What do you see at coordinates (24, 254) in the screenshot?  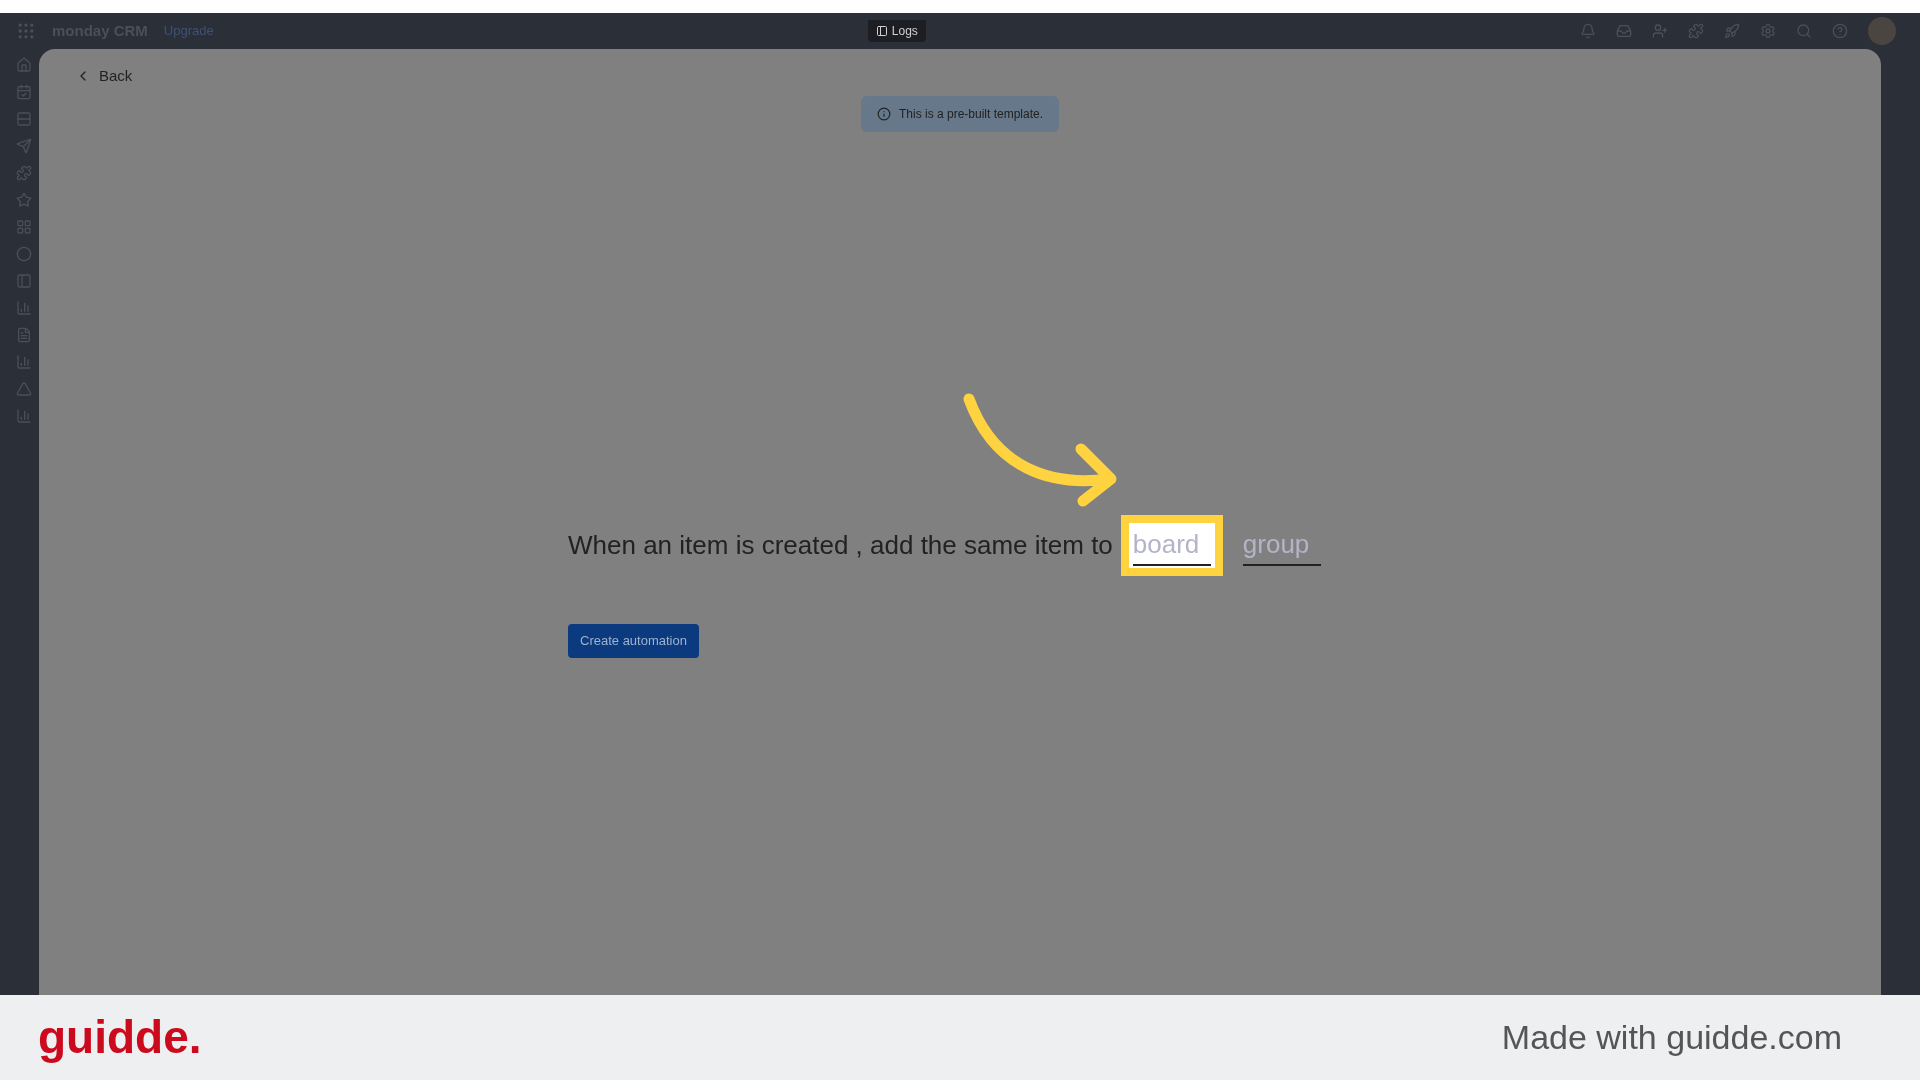 I see `circle-icon` at bounding box center [24, 254].